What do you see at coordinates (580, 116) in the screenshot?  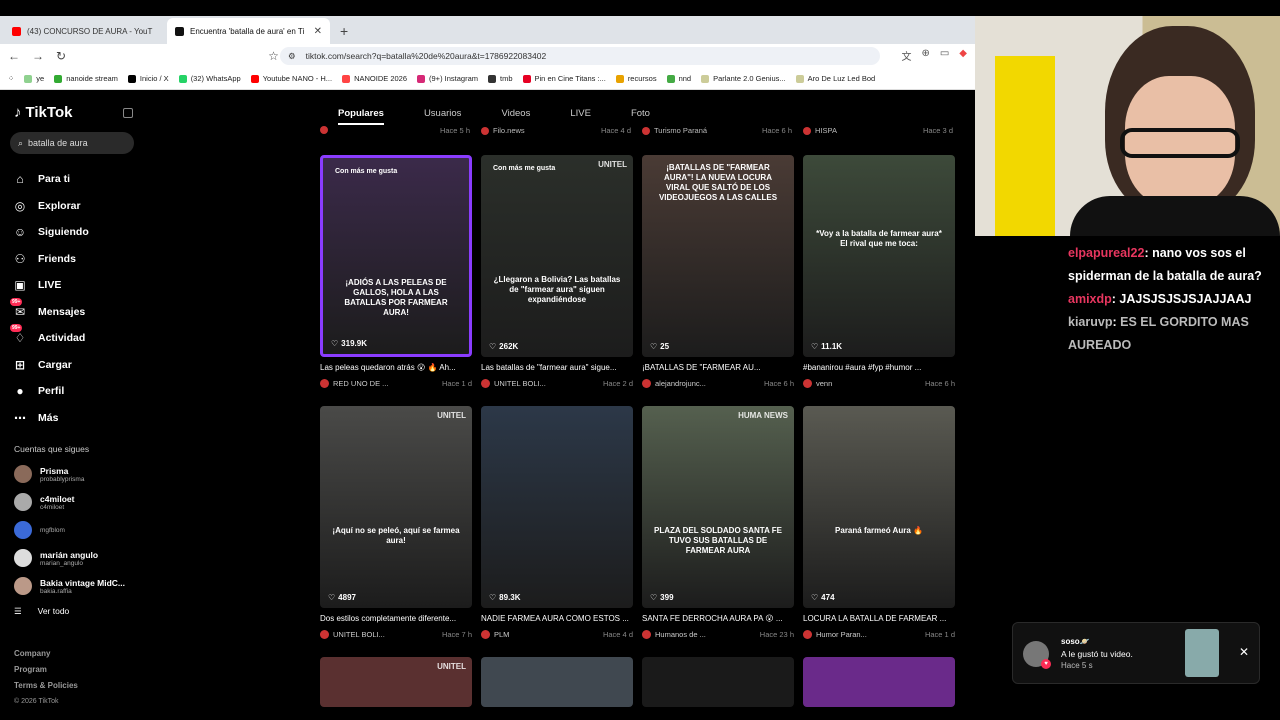 I see `tab-live: LIVE` at bounding box center [580, 116].